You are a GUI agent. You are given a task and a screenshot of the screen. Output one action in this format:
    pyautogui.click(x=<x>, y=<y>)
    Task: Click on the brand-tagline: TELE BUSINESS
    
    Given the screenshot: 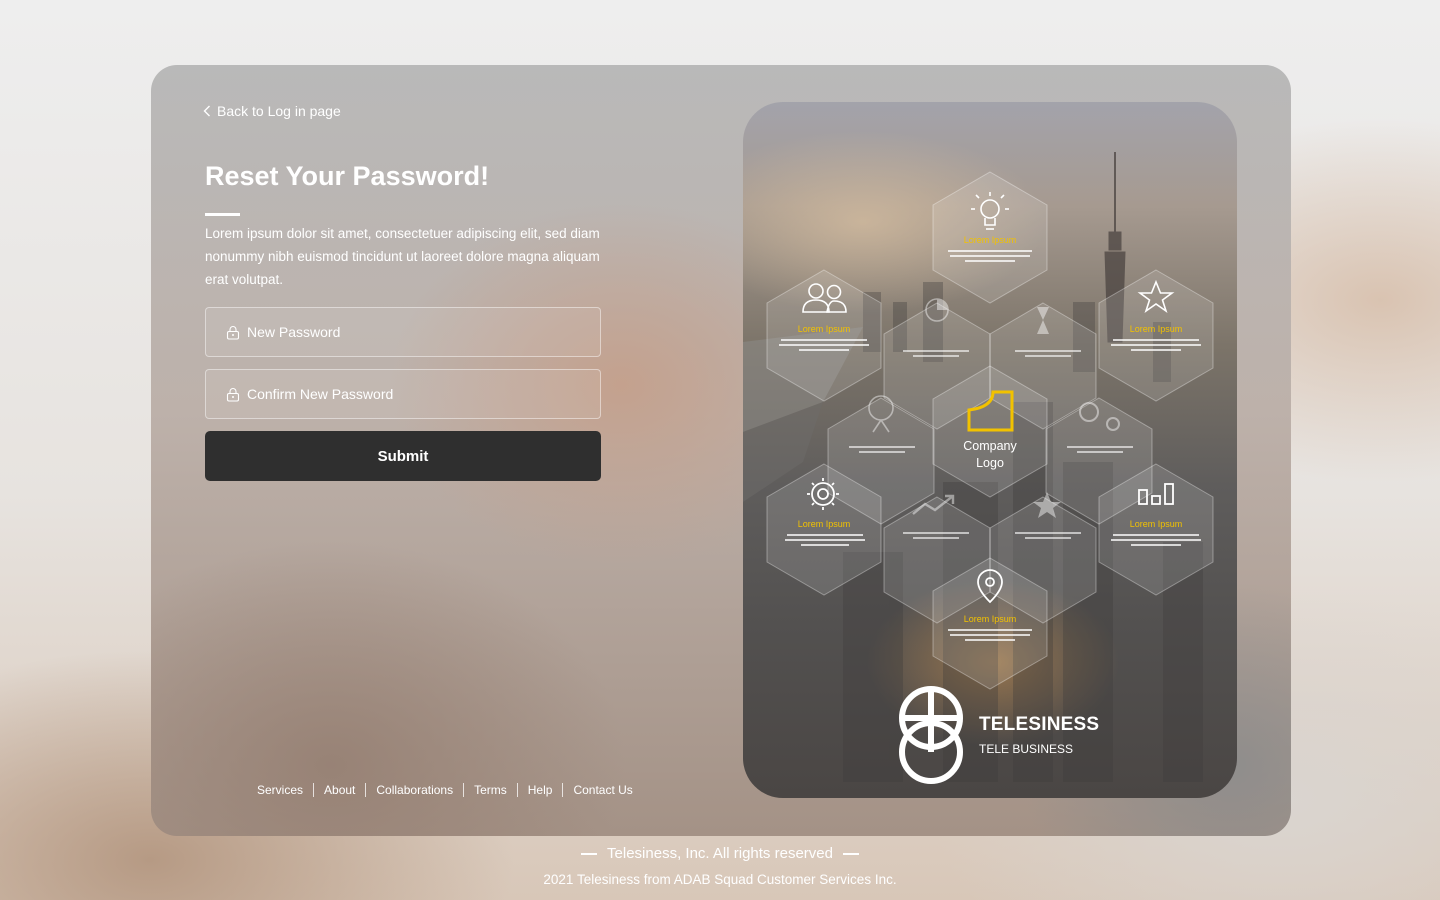 What is the action you would take?
    pyautogui.click(x=1026, y=749)
    